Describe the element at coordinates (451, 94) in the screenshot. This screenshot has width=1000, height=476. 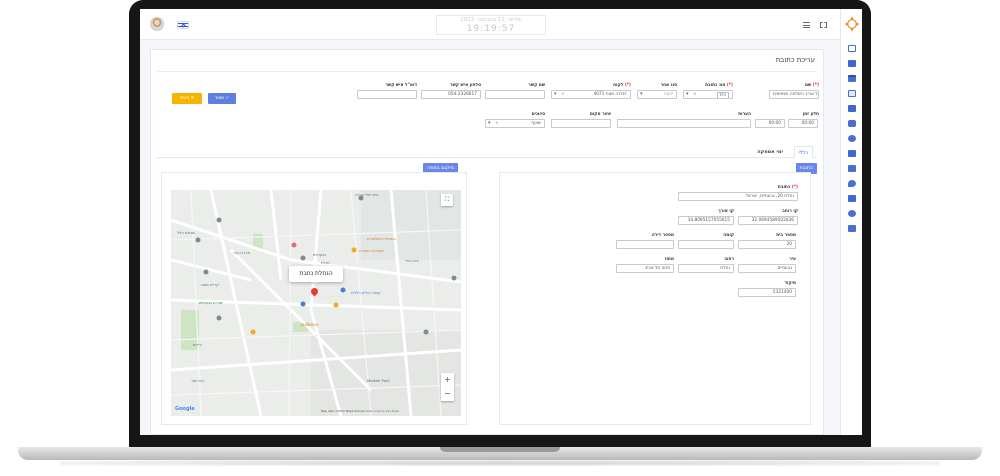
I see `contact-phone-input: 054-2326617` at that location.